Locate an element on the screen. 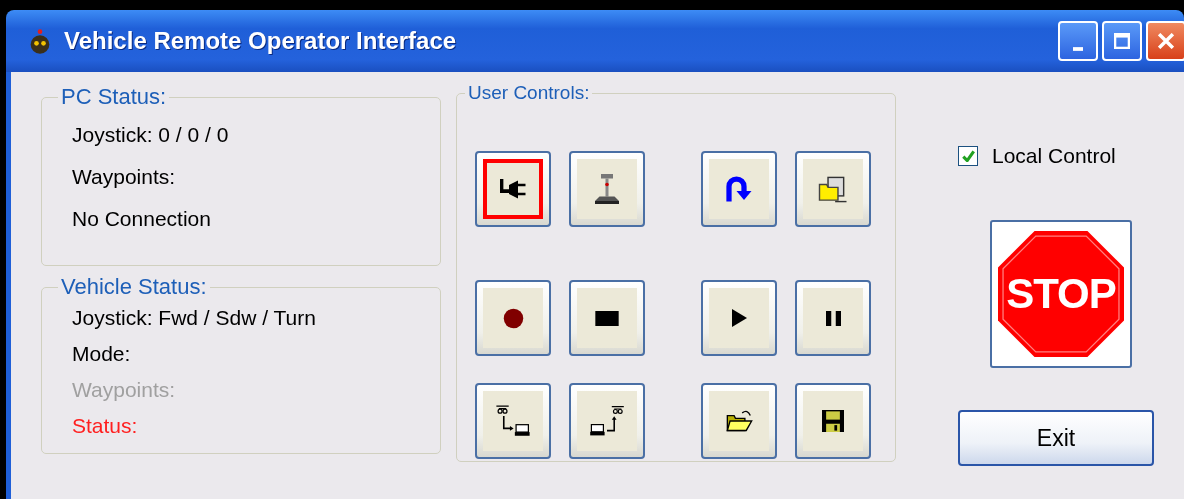 The width and height of the screenshot is (1184, 499). record-icon is located at coordinates (513, 318).